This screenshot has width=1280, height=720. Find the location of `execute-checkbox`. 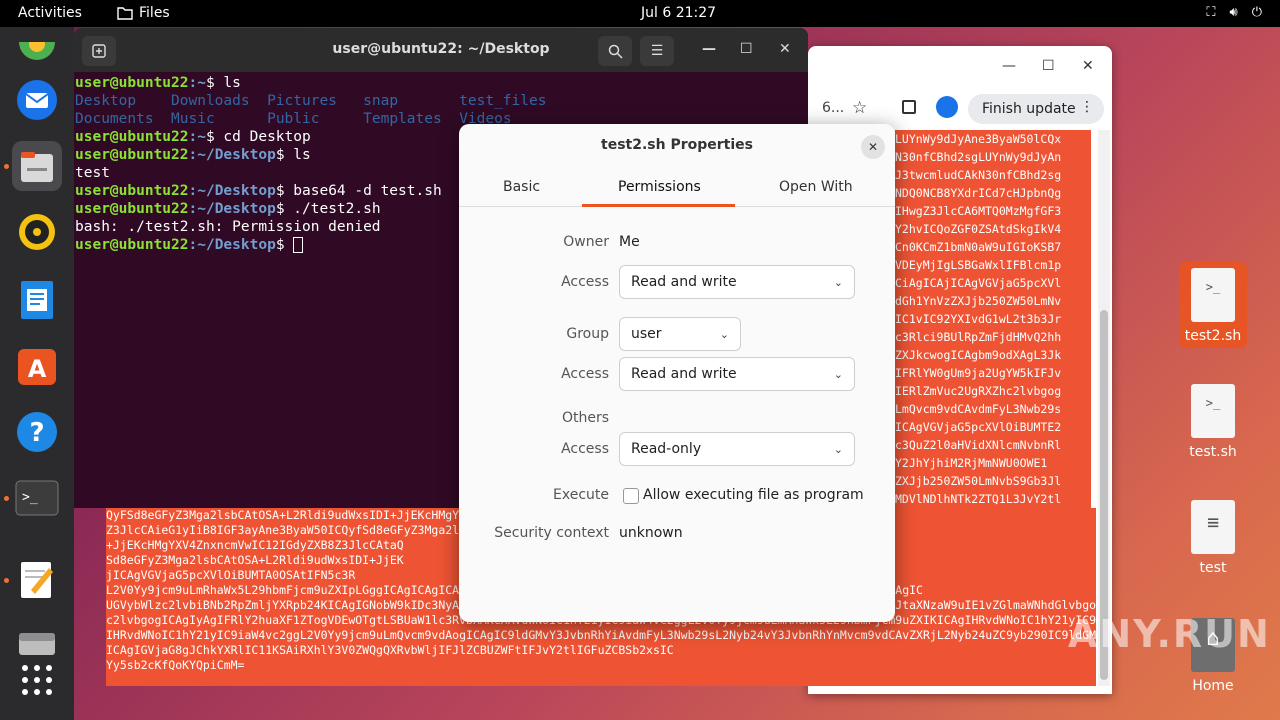

execute-checkbox is located at coordinates (631, 496).